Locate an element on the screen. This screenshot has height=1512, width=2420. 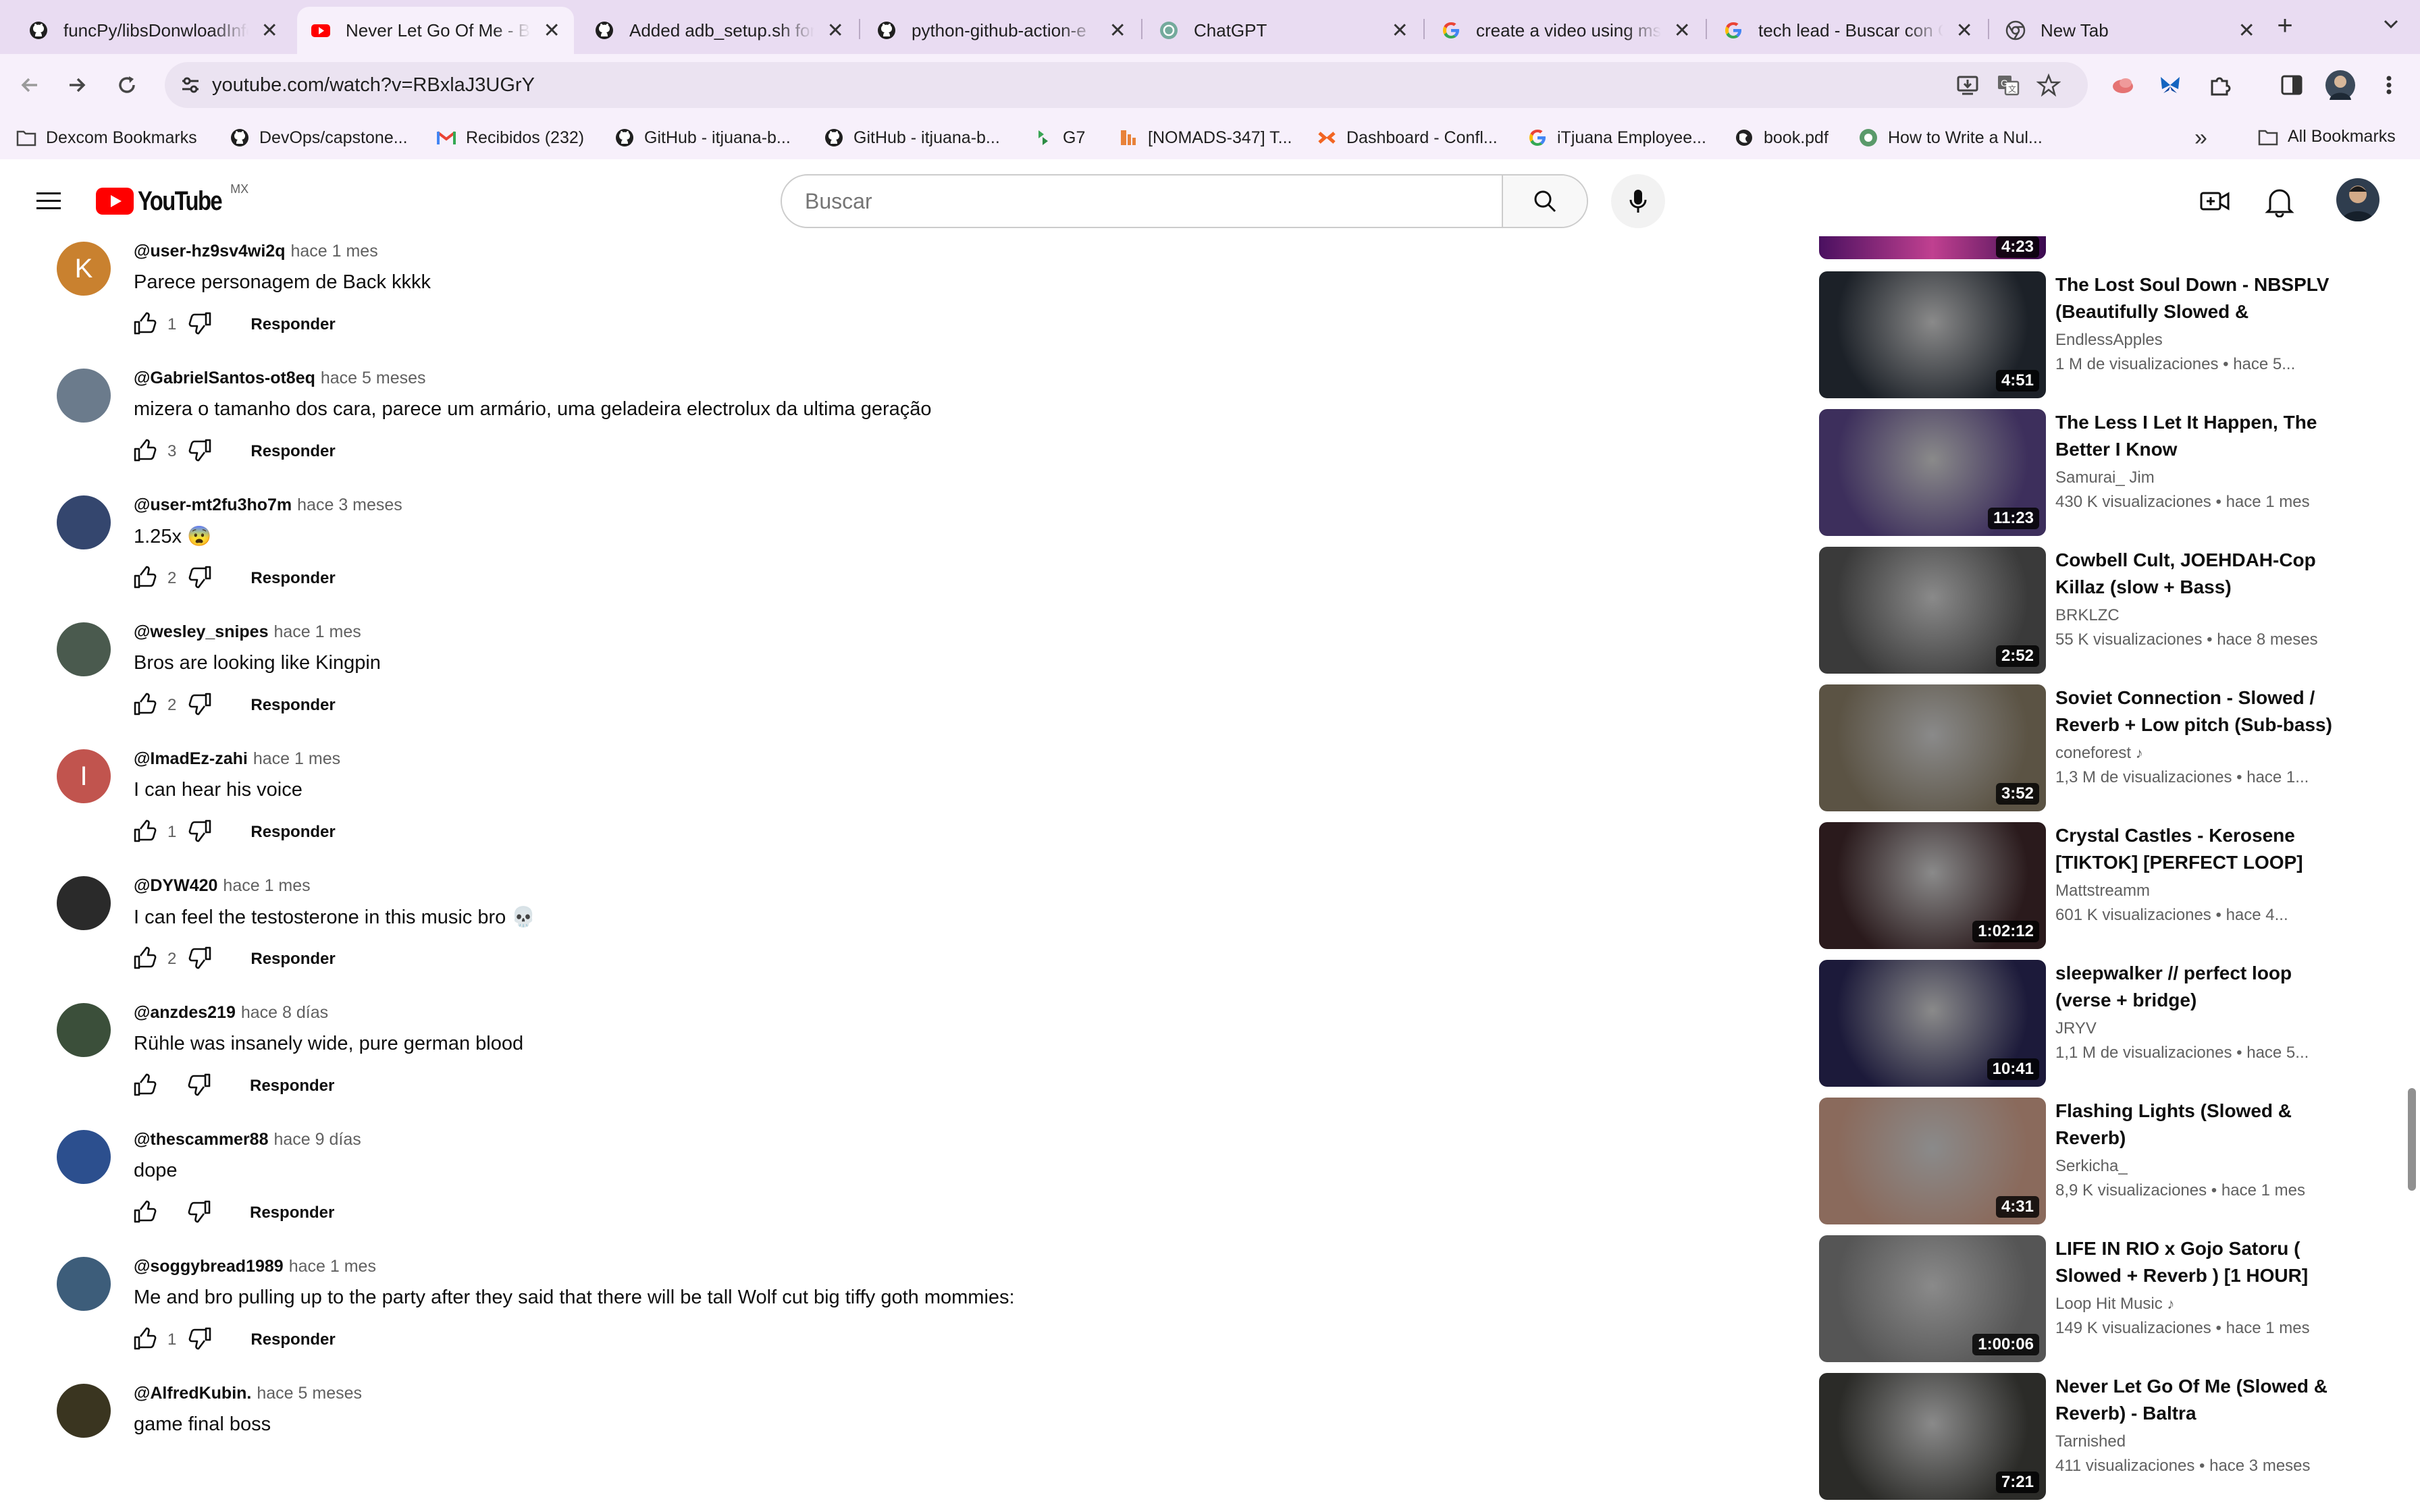
account-avatar is located at coordinates (2357, 199).